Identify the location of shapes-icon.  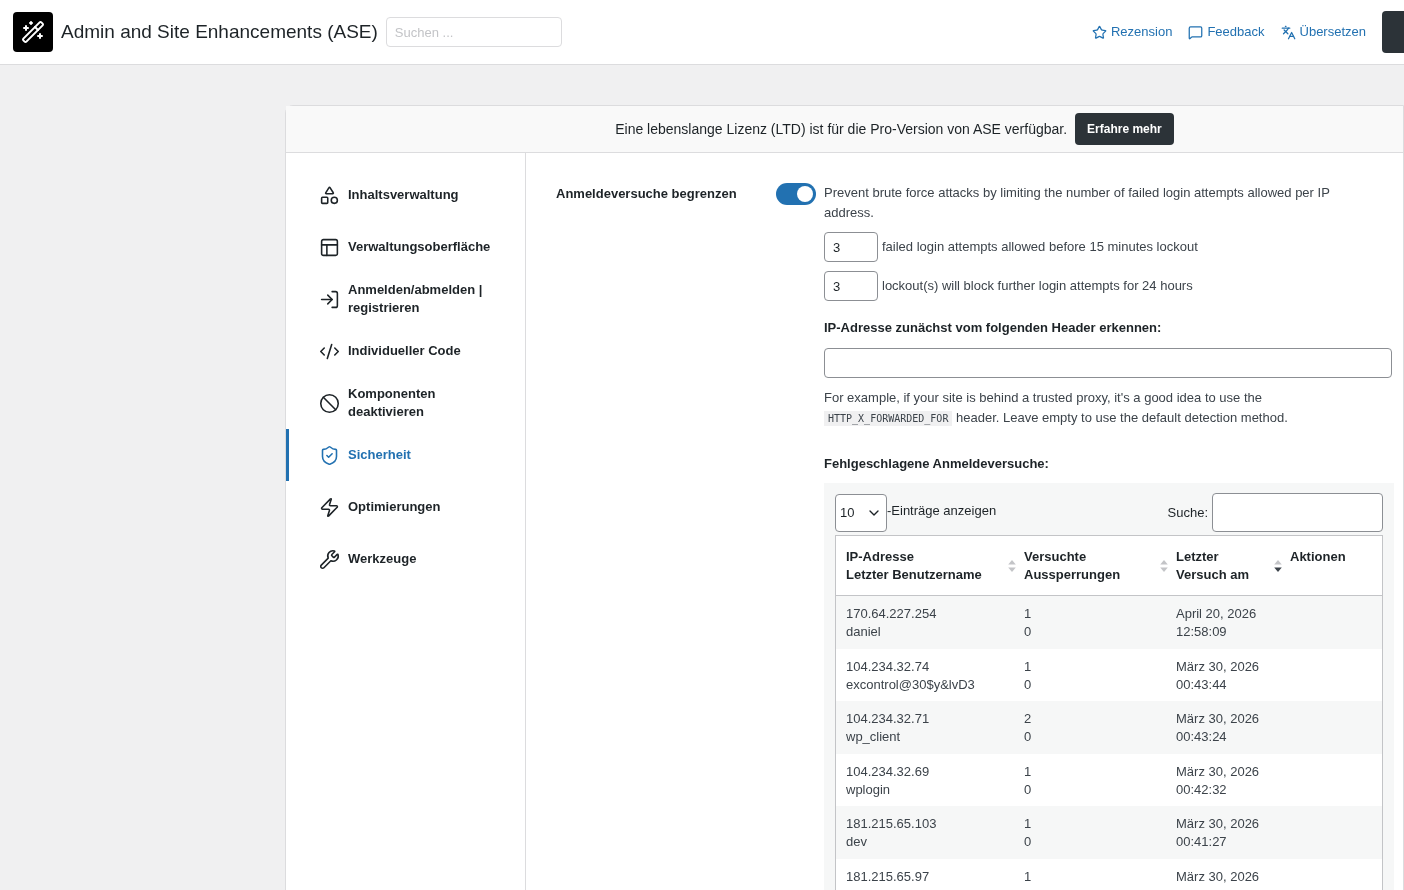
(329, 195).